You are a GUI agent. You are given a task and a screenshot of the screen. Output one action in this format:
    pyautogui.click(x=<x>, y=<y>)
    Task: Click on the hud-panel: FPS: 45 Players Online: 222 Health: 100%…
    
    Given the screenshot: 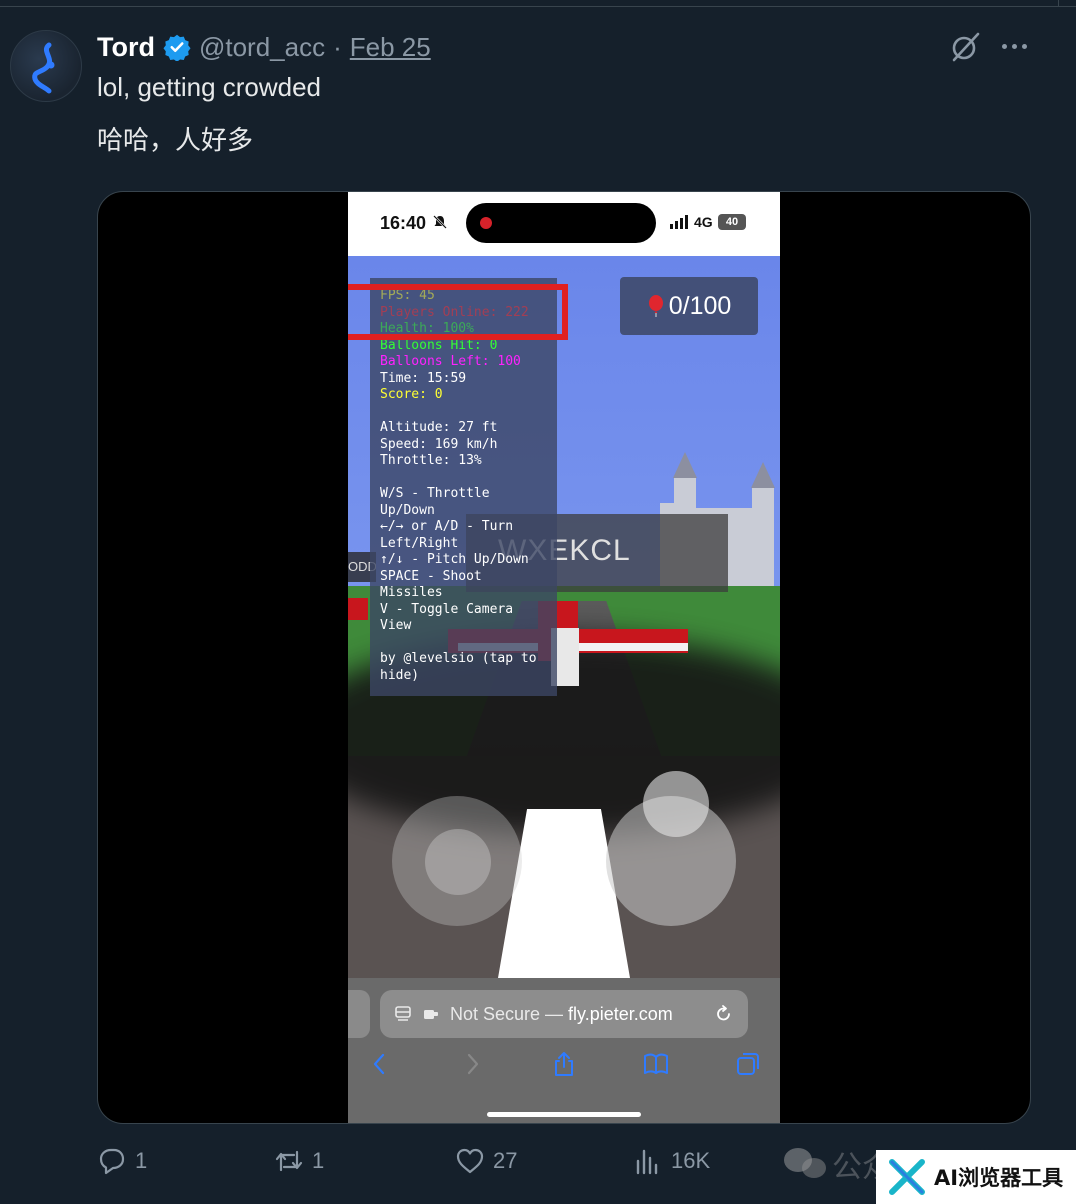 What is the action you would take?
    pyautogui.click(x=463, y=487)
    